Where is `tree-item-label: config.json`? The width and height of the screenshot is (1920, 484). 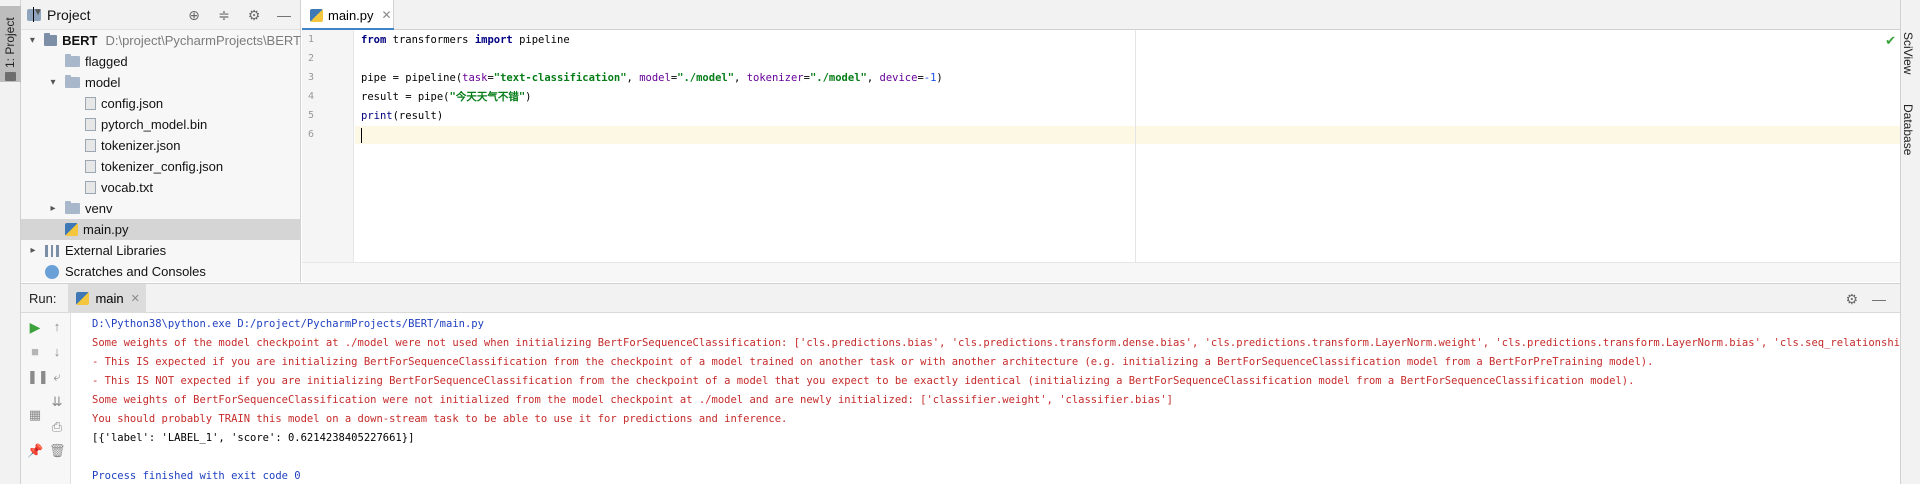
tree-item-label: config.json is located at coordinates (132, 103).